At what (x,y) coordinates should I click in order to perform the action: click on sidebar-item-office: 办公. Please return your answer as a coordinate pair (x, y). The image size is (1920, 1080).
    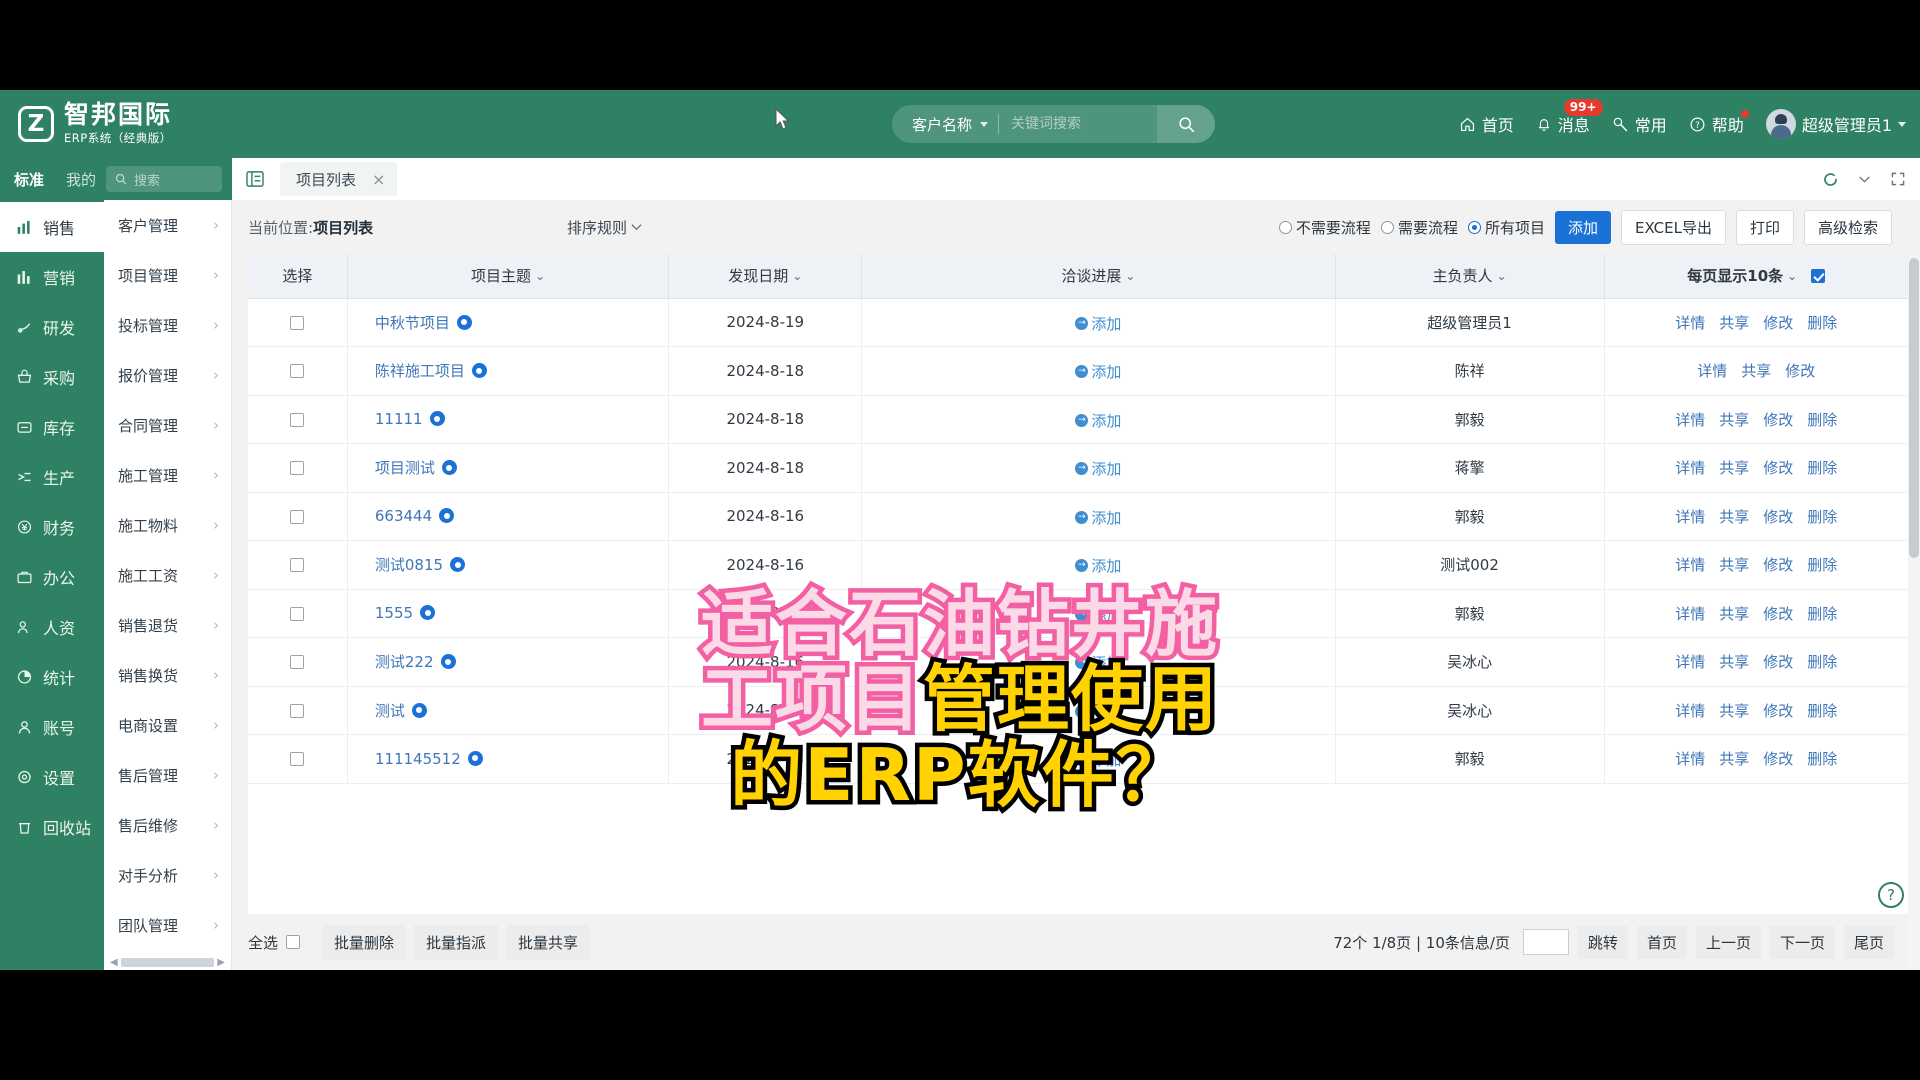
    Looking at the image, I should click on (52, 577).